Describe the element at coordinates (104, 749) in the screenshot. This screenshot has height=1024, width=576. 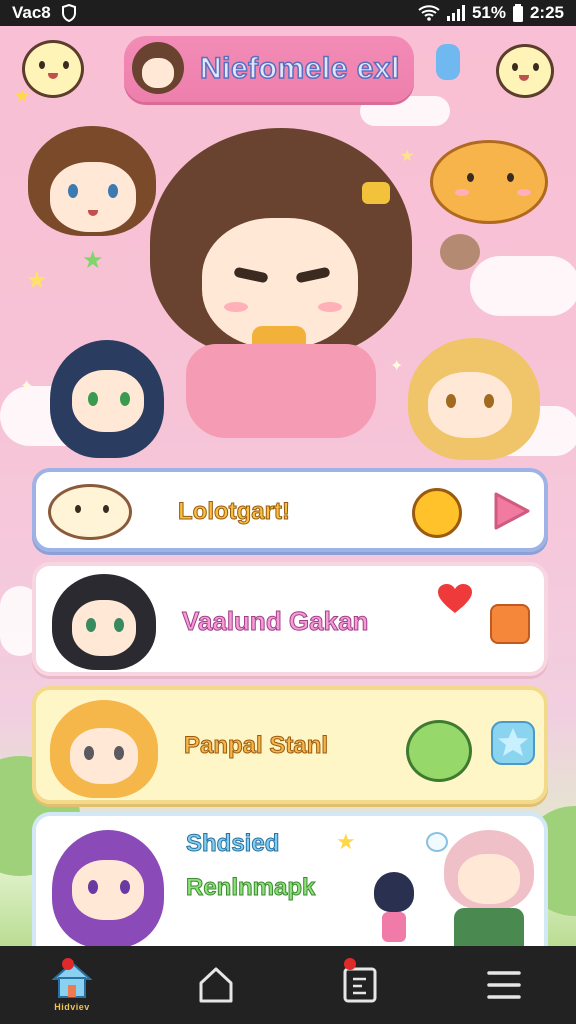
I see `avatar-blonde-cat` at that location.